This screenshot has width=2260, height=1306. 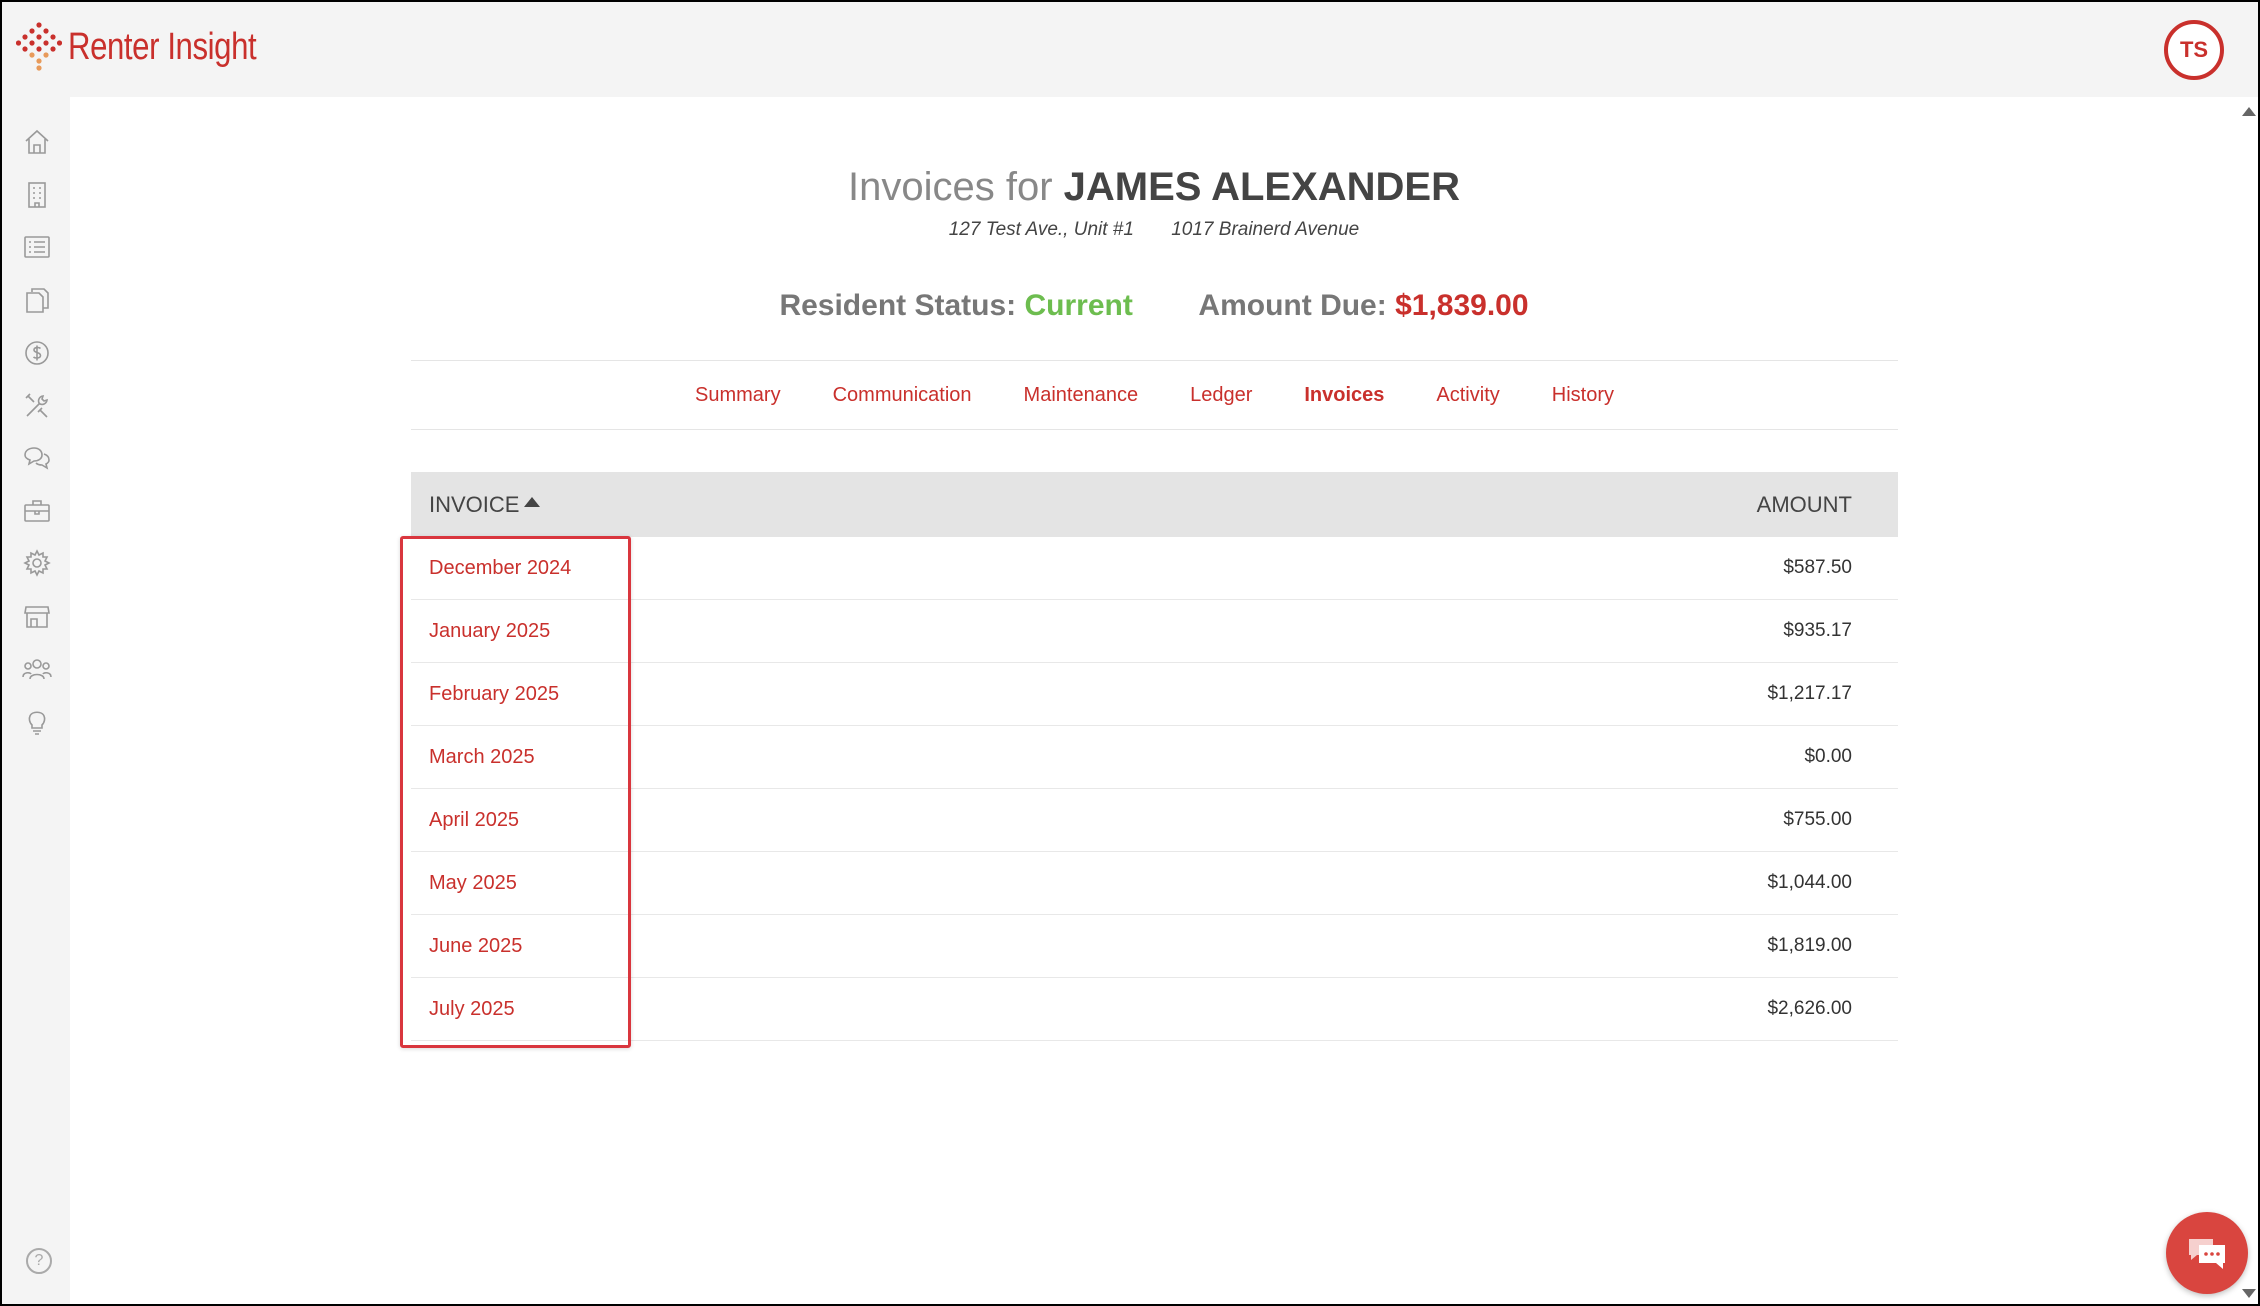 What do you see at coordinates (2248, 700) in the screenshot?
I see `scrollbar` at bounding box center [2248, 700].